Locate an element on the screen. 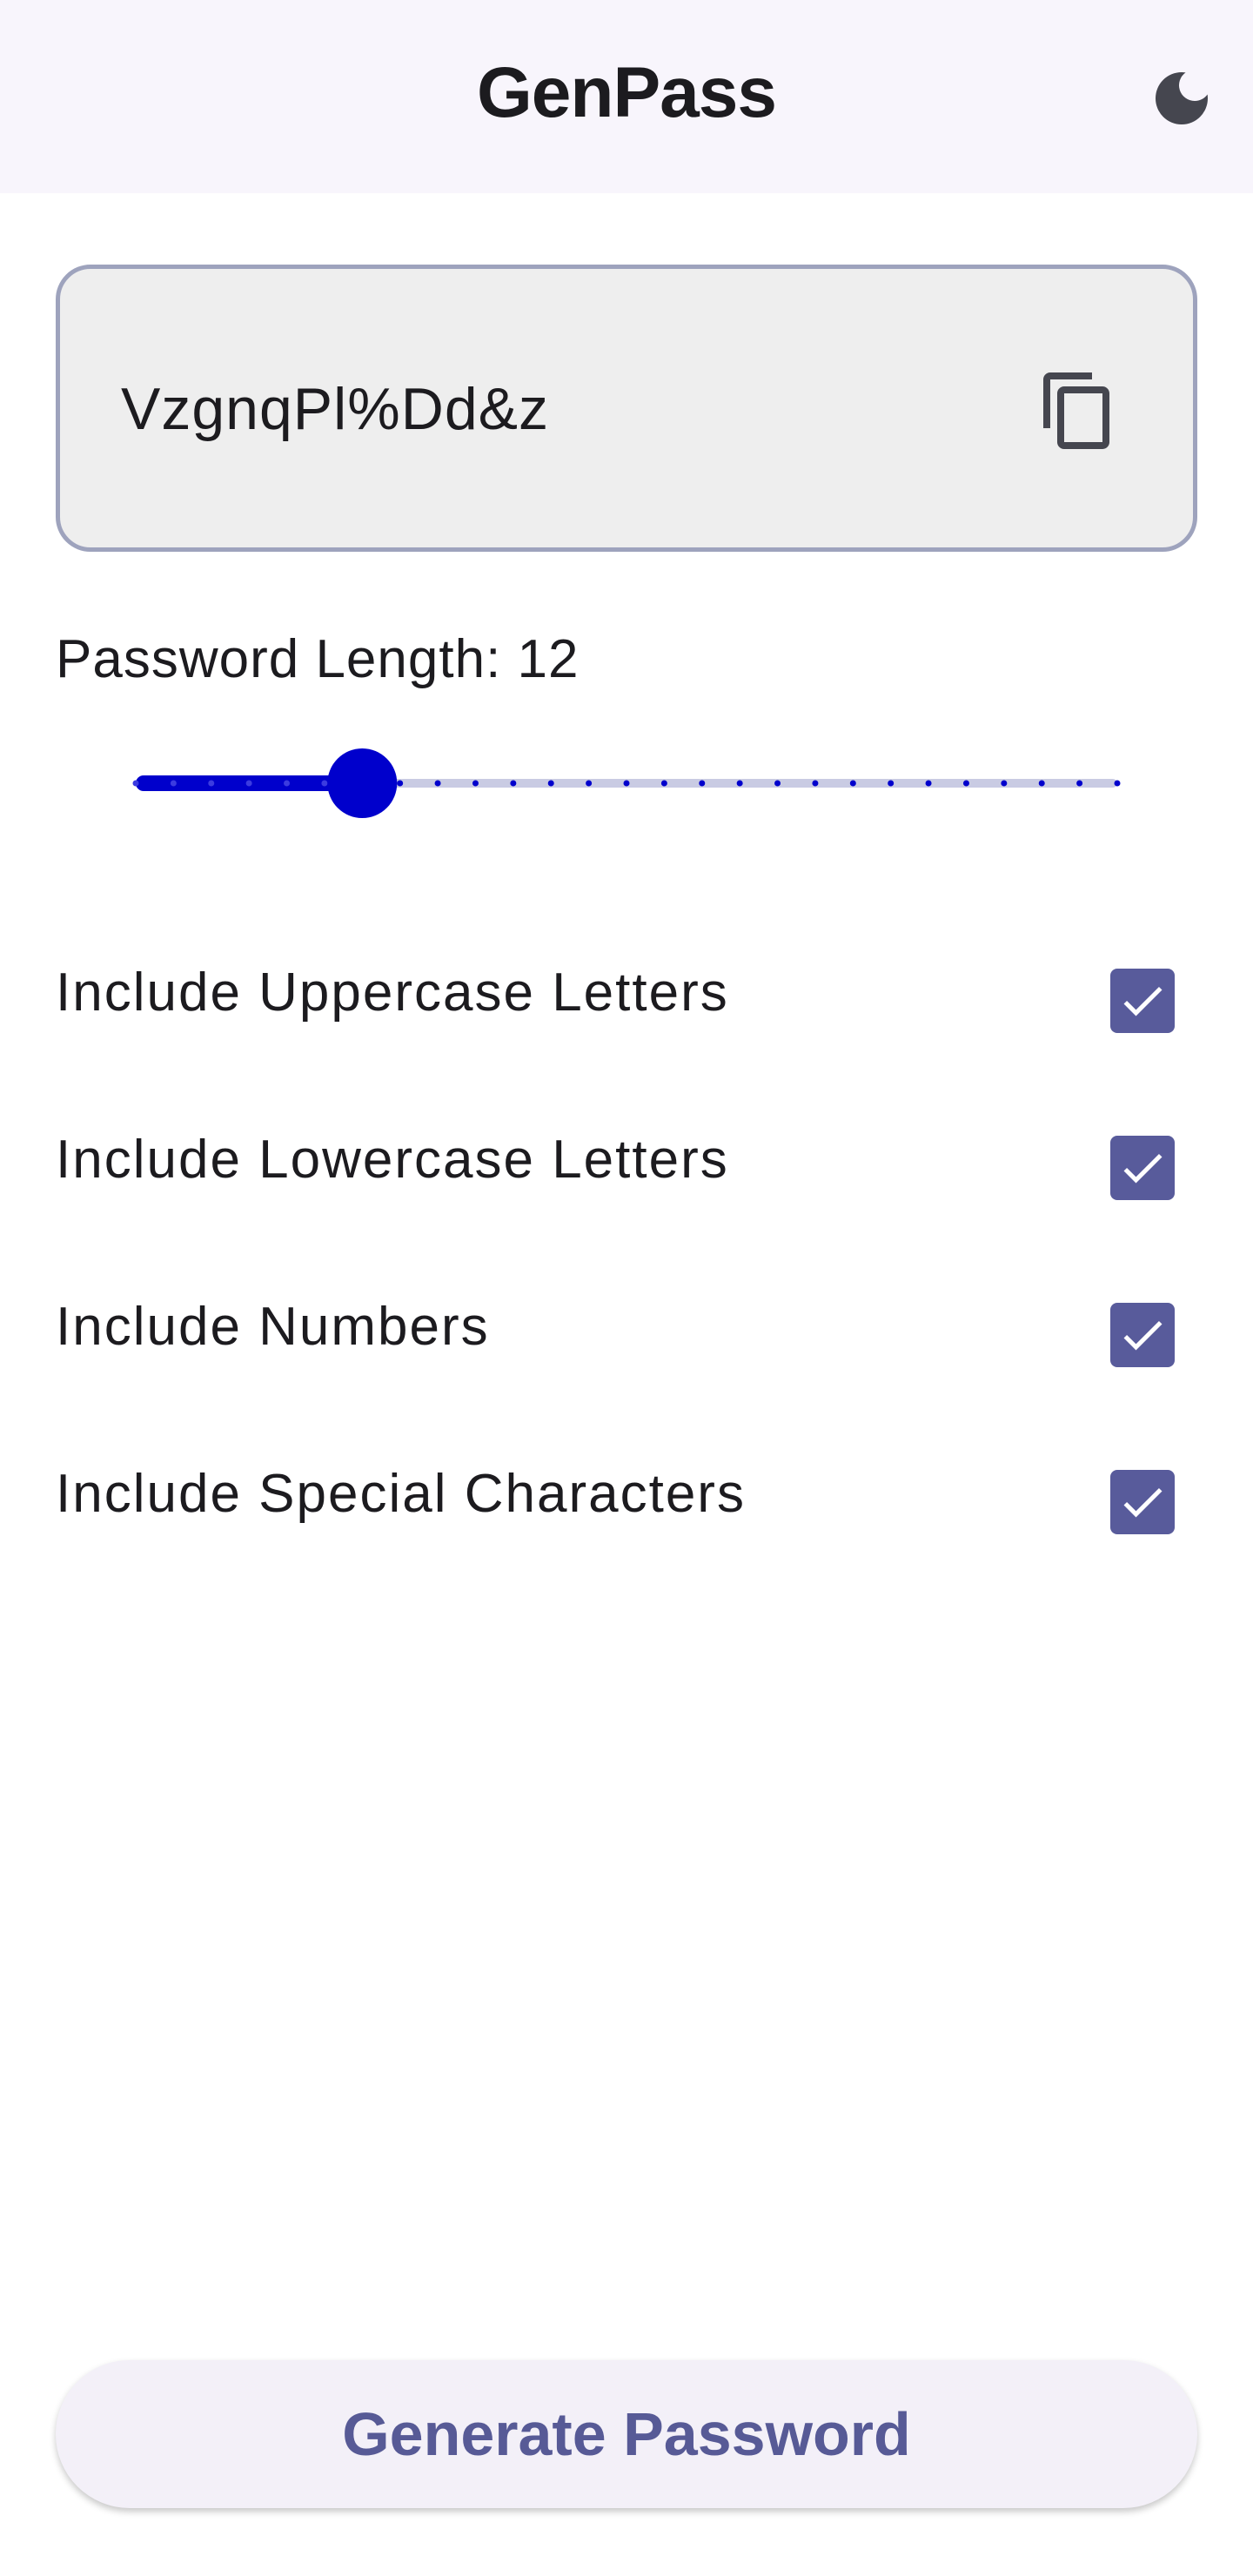  copy-button is located at coordinates (1078, 411).